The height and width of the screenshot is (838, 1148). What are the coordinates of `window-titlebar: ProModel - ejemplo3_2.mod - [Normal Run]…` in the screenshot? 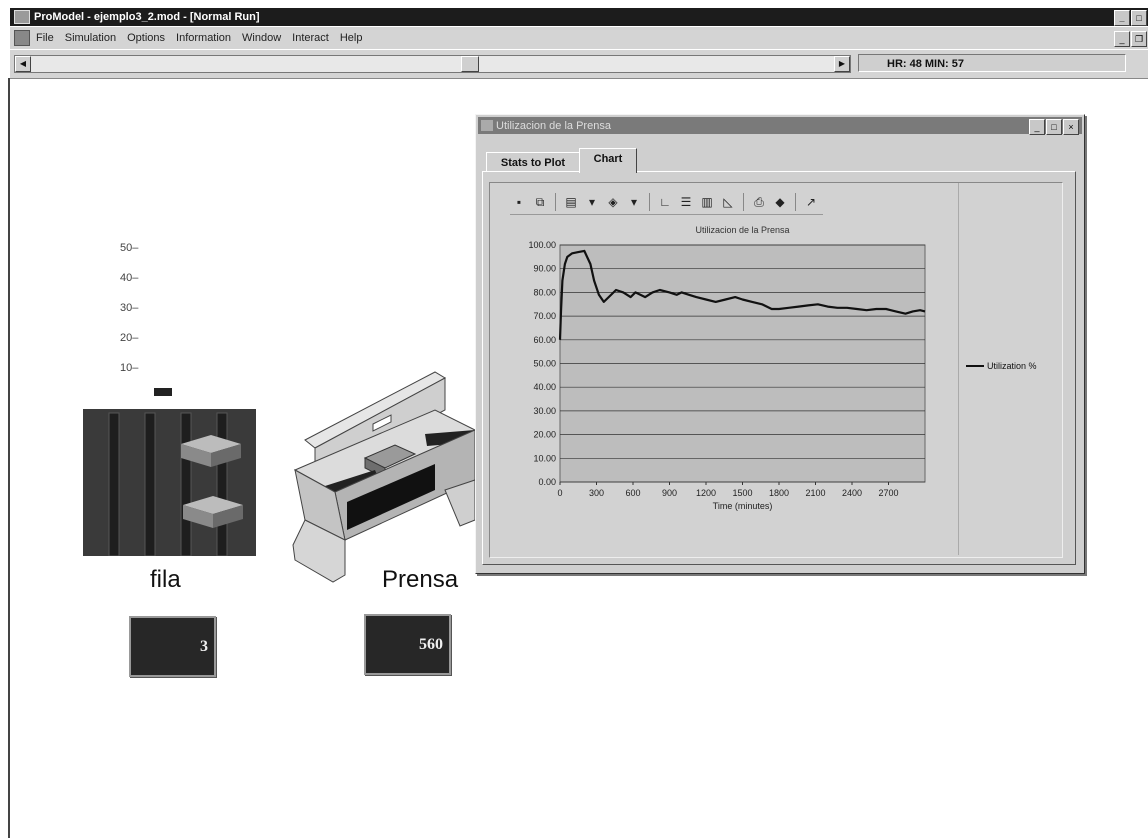 It's located at (579, 17).